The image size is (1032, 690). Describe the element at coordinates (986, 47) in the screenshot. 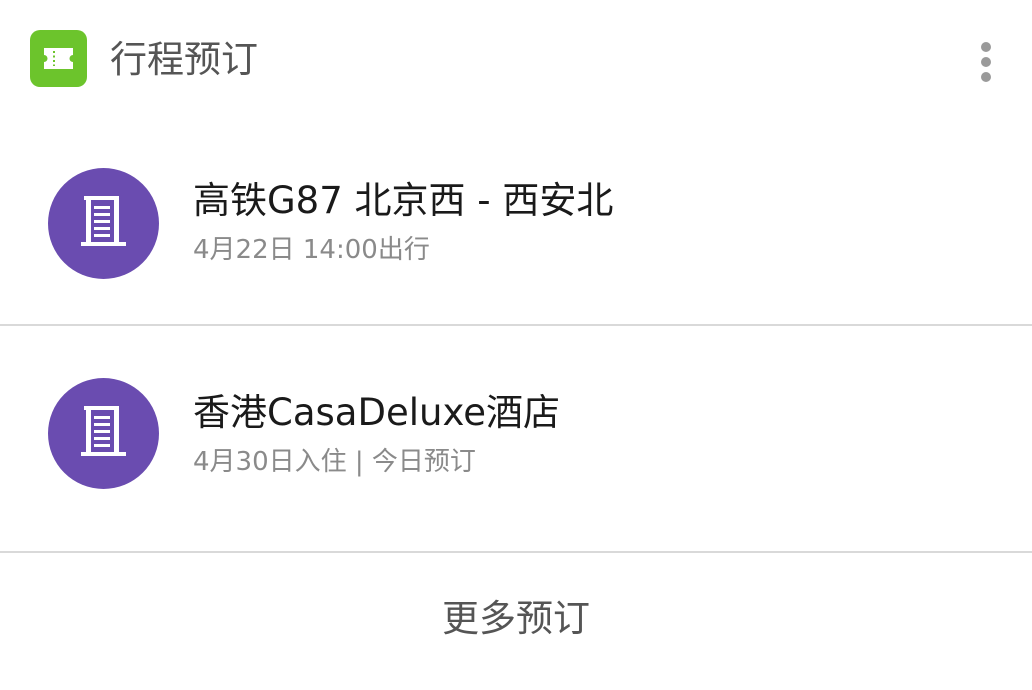

I see `more-vertical-icon` at that location.